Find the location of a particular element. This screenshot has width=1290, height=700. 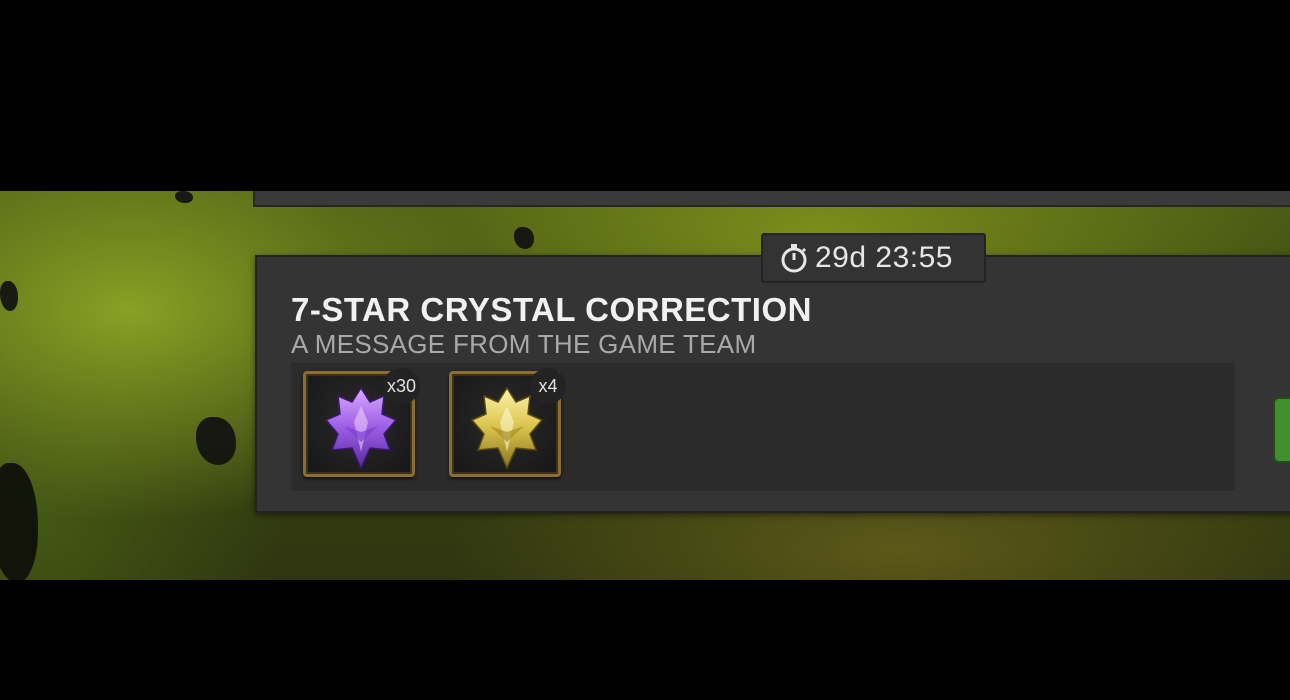

message-title: 7-STAR CRYSTAL CORRECTION is located at coordinates (551, 309).